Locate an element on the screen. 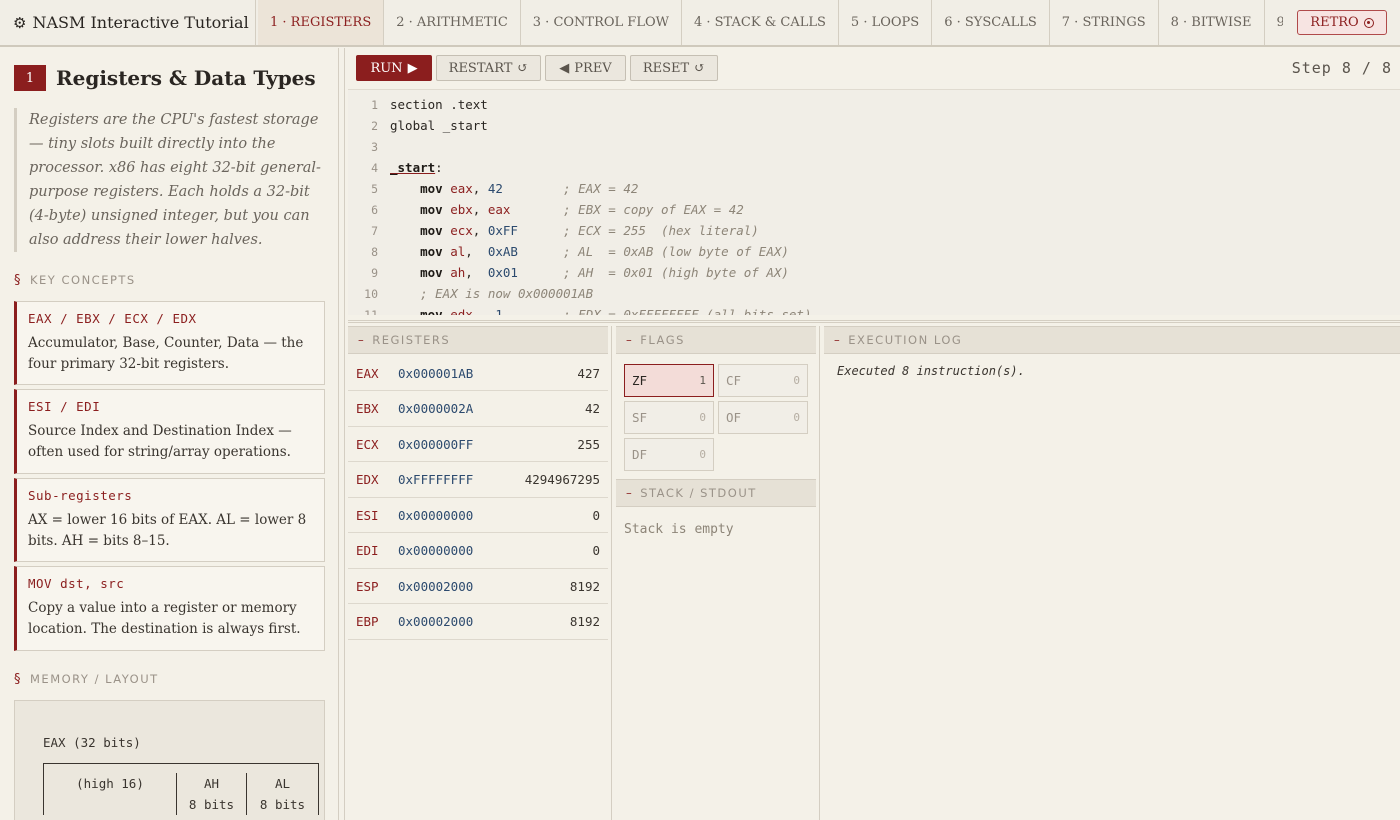 The height and width of the screenshot is (820, 1400). register-hex-value: 0xFFFFFFFF is located at coordinates (436, 479).